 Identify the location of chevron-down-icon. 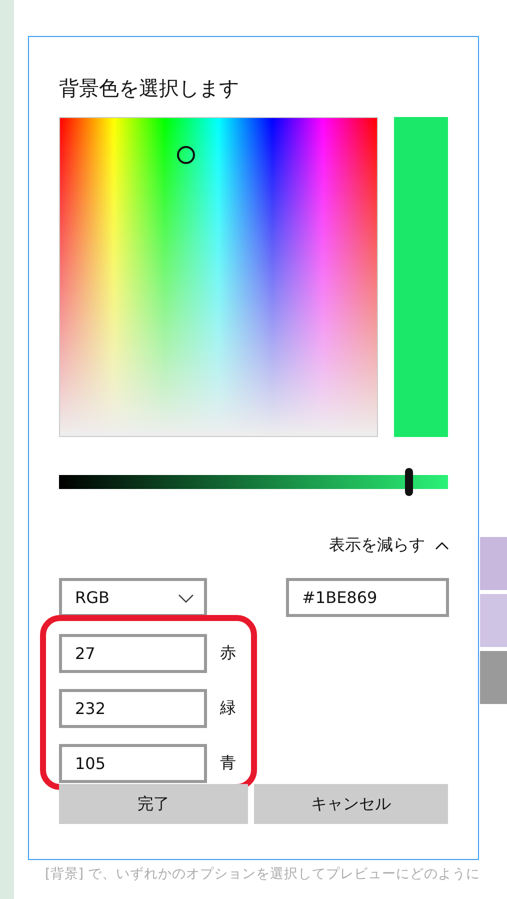
(186, 597).